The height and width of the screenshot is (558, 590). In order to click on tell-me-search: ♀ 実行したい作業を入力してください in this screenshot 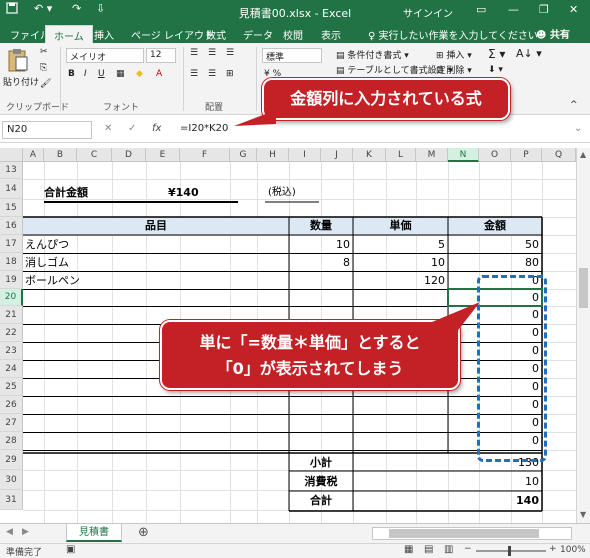, I will do `click(453, 34)`.